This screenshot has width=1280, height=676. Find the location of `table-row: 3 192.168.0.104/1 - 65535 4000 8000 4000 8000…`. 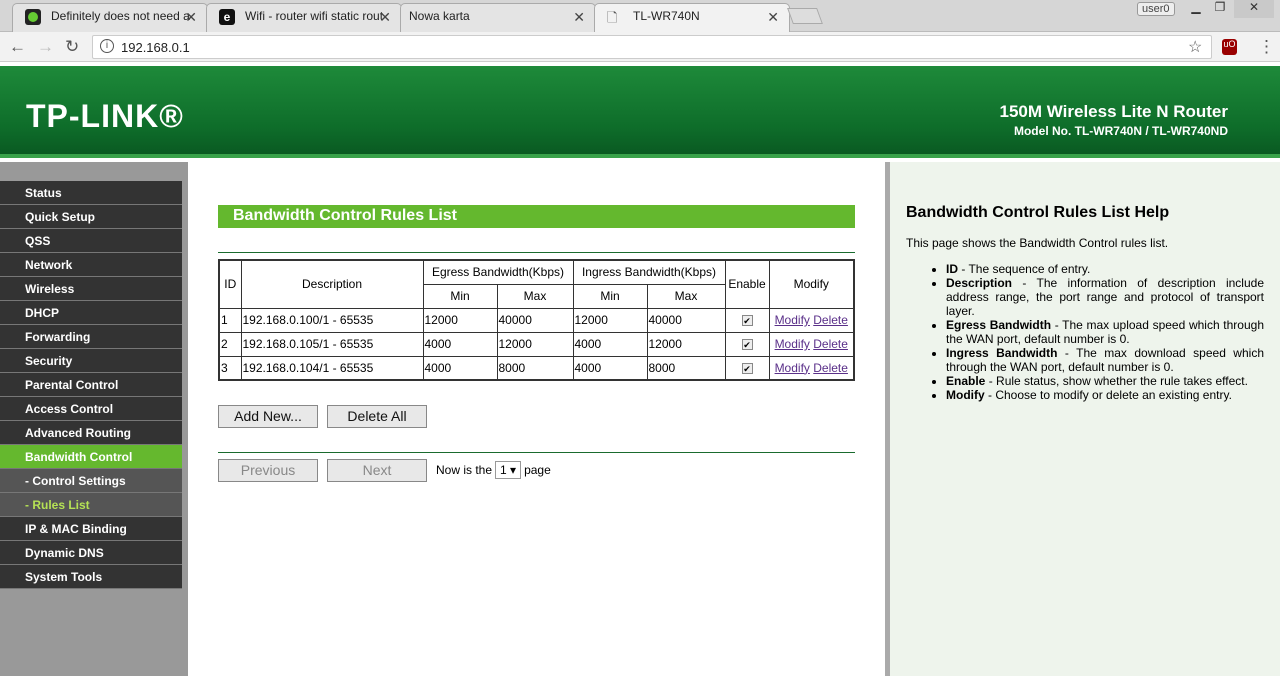

table-row: 3 192.168.0.104/1 - 65535 4000 8000 4000 8000… is located at coordinates (536, 368).